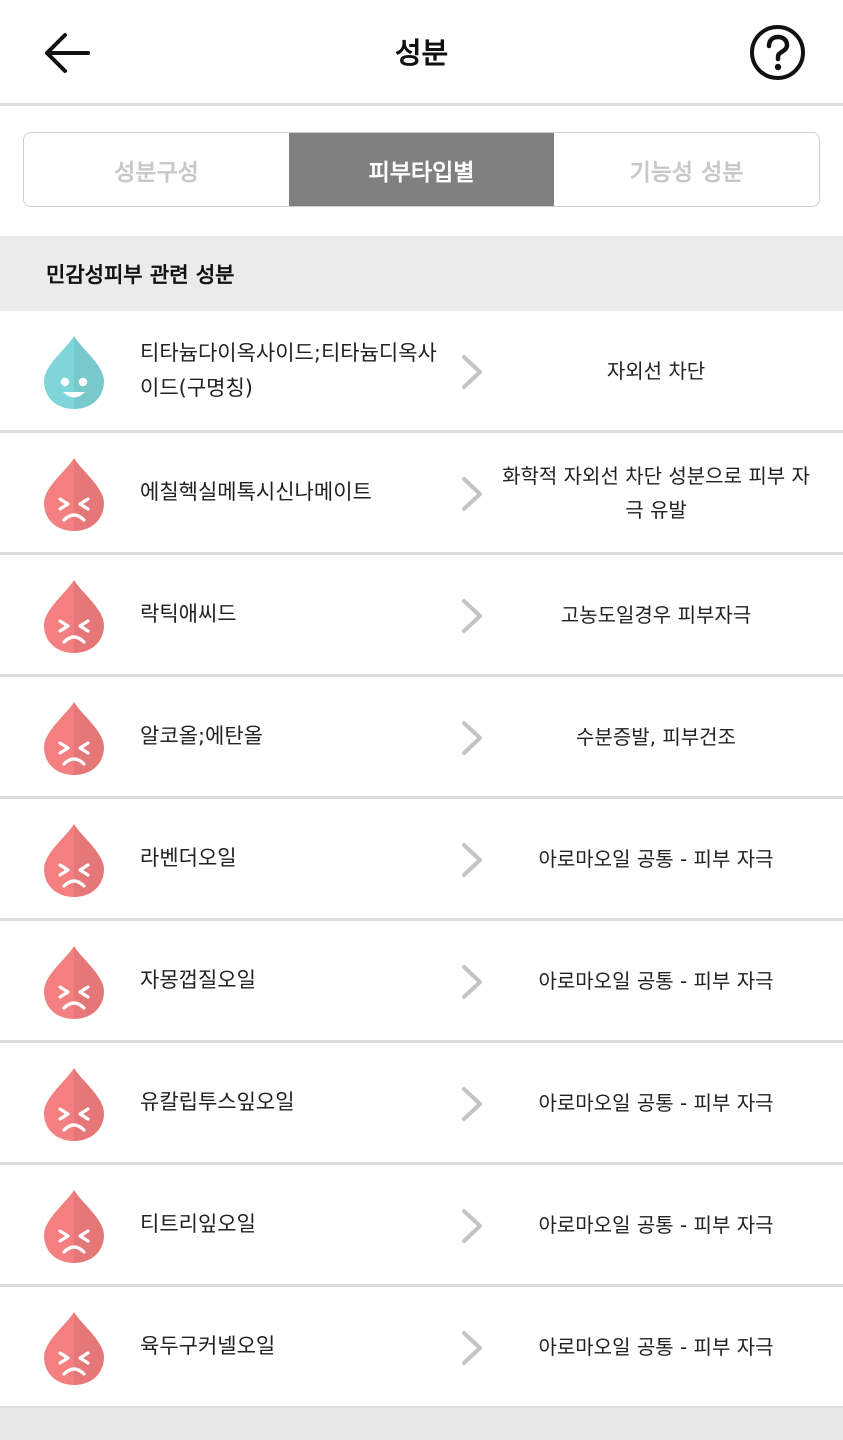  What do you see at coordinates (656, 370) in the screenshot?
I see `ingredient-description: 자외선 차단` at bounding box center [656, 370].